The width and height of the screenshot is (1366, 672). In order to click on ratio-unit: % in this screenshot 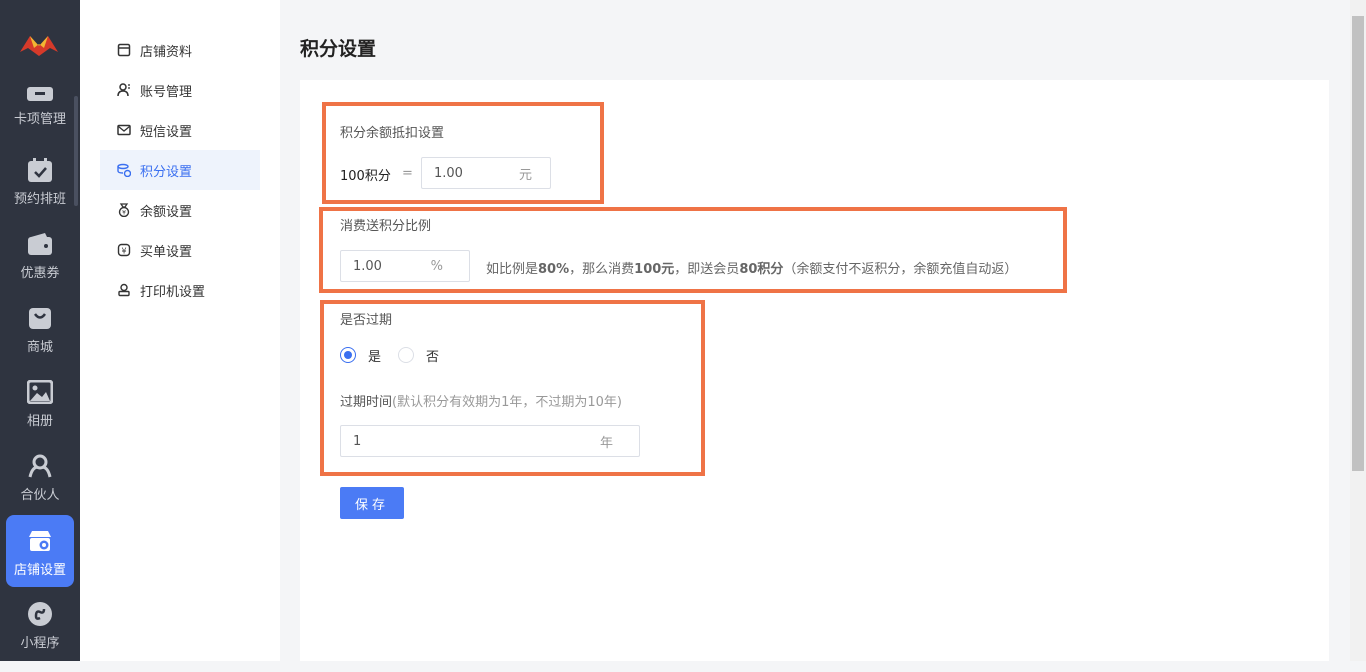, I will do `click(436, 266)`.